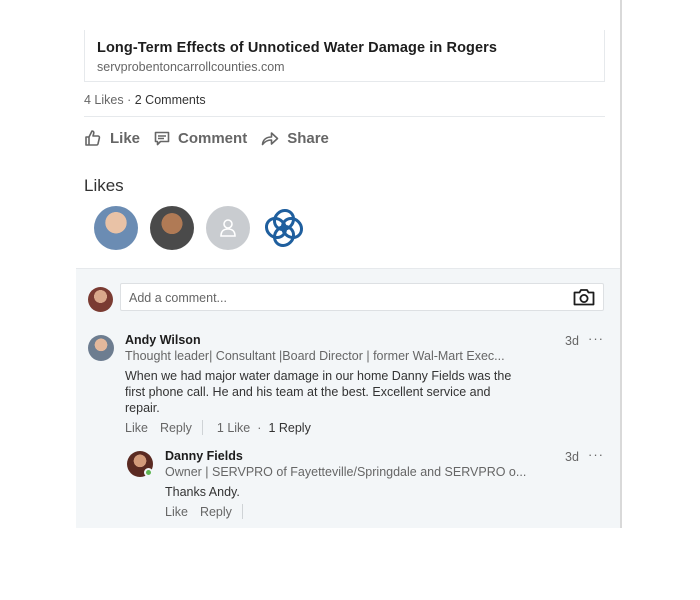 Image resolution: width=700 pixels, height=600 pixels. I want to click on reply-timestamp: 3d, so click(572, 457).